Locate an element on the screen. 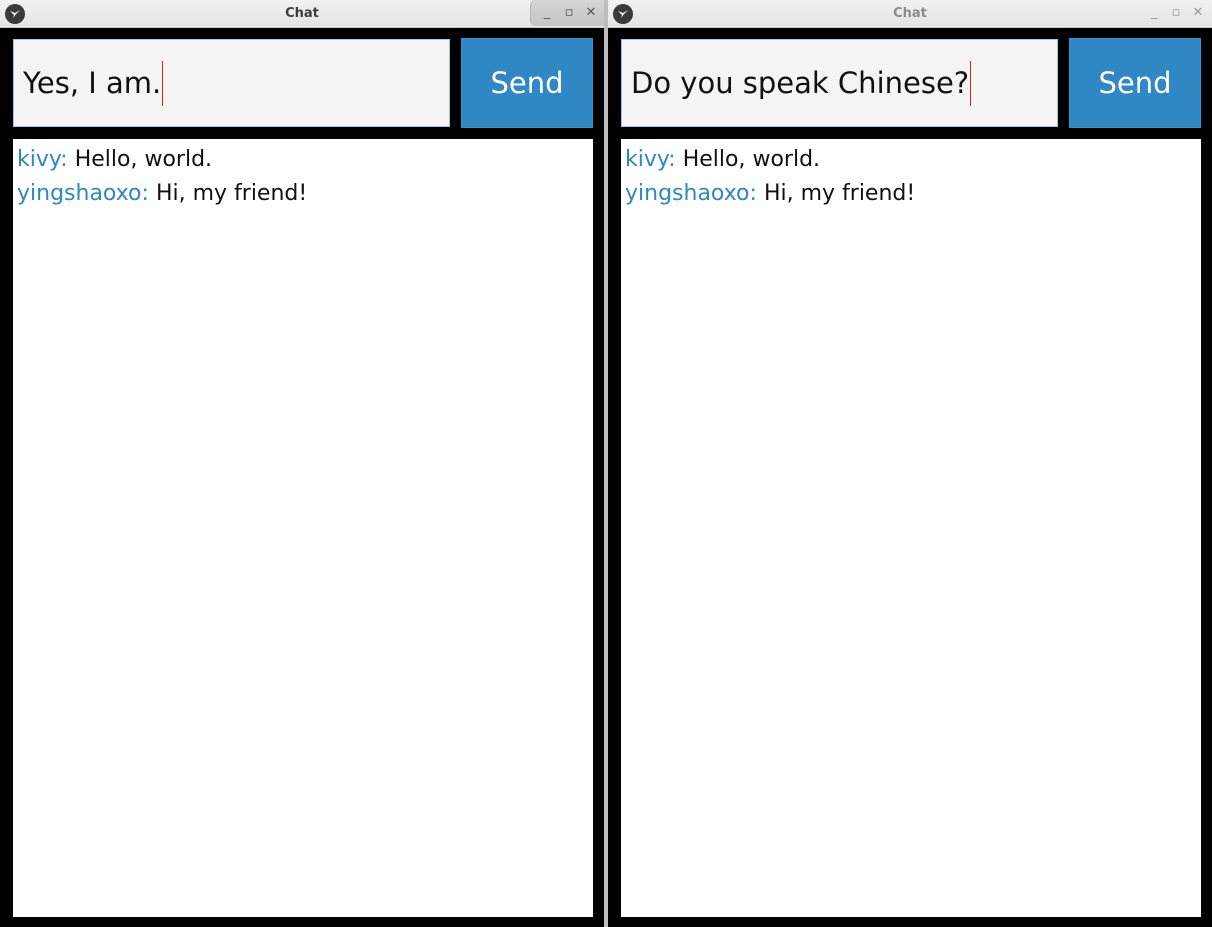 Image resolution: width=1212 pixels, height=927 pixels. message-input: Yes, I am. is located at coordinates (231, 83).